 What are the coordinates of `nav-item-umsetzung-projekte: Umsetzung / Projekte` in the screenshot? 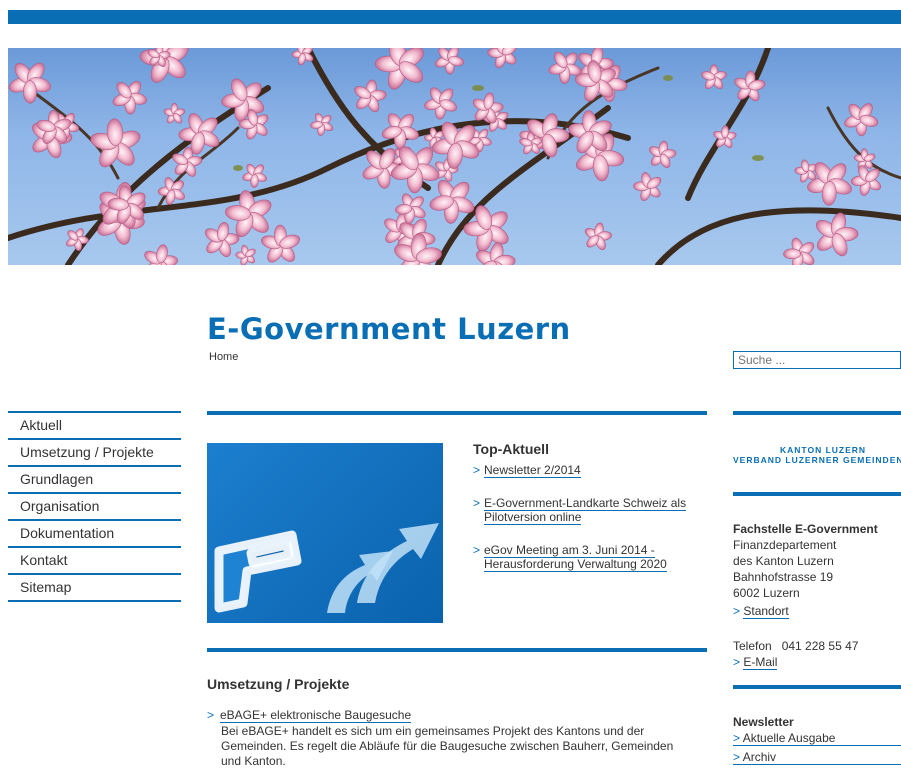 It's located at (94, 451).